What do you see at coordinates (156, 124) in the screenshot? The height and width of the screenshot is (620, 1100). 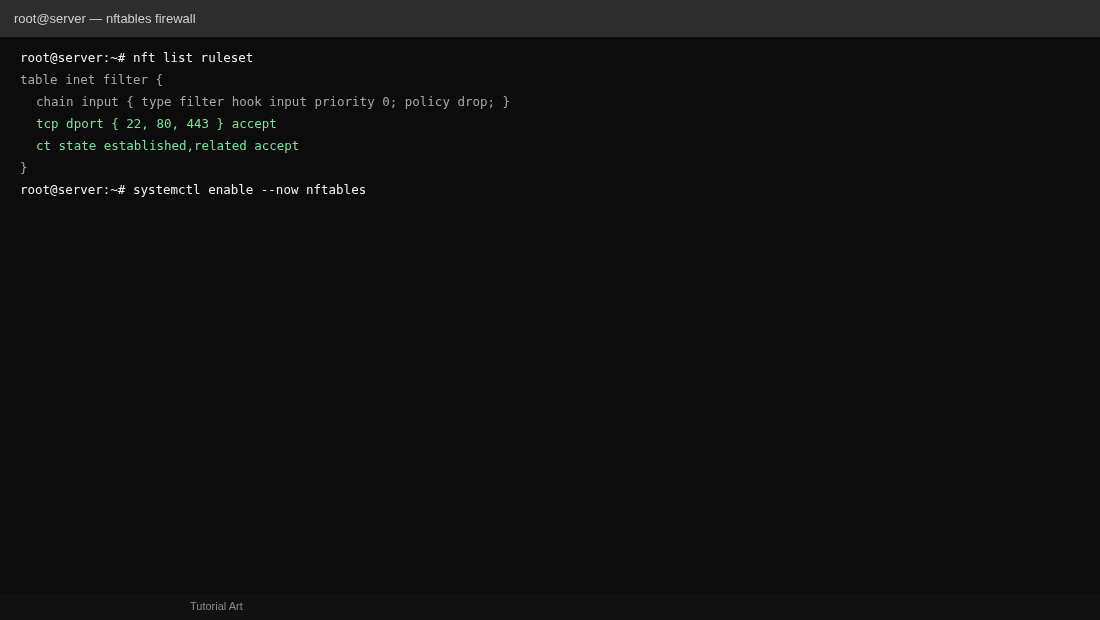 I see `rule-line: tcp dport { 22, 80, 443 } accept` at bounding box center [156, 124].